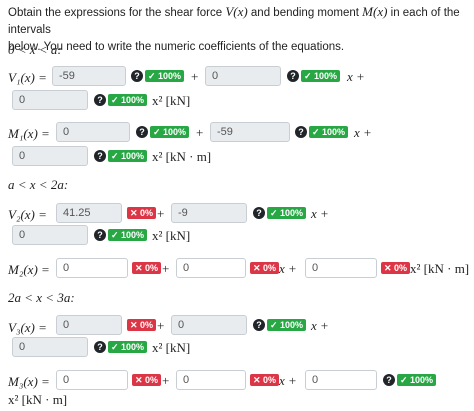 The image size is (474, 411). I want to click on v1-coef-x-input: 0, so click(243, 76).